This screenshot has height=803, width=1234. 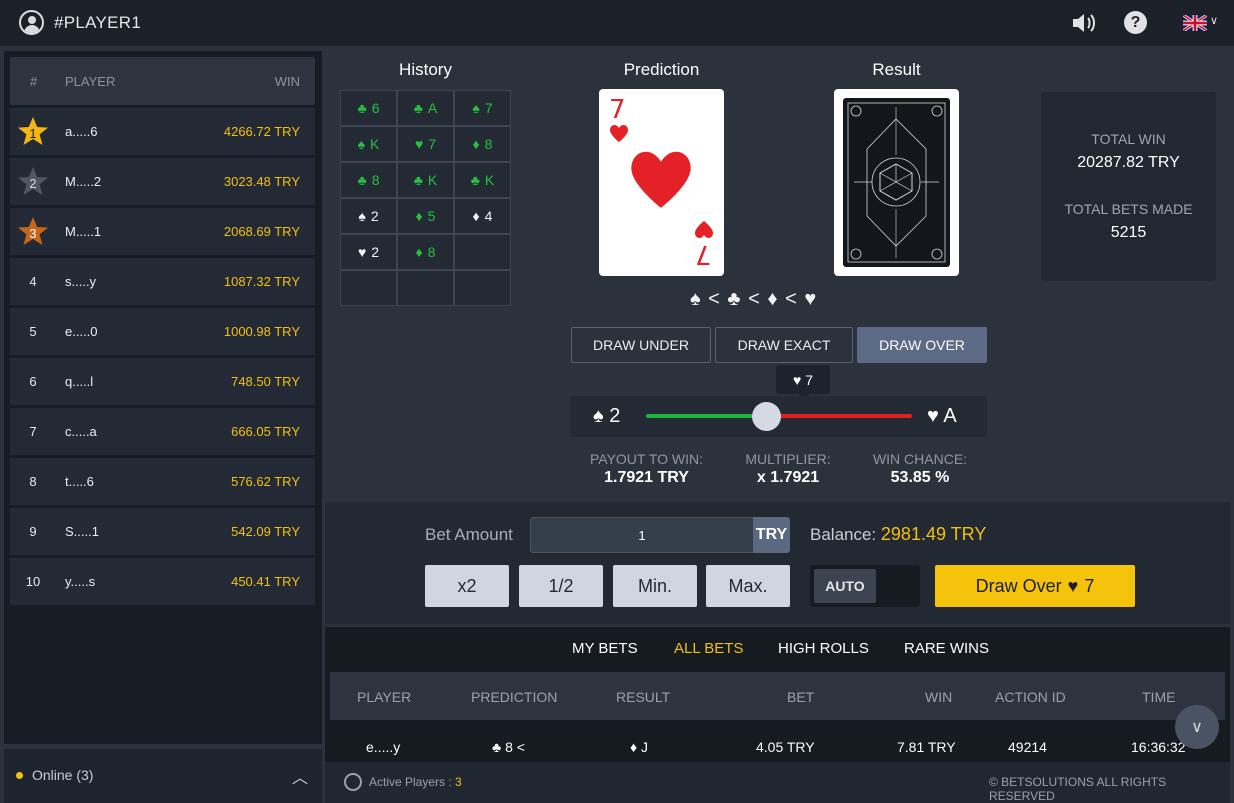 I want to click on double-bet-button: x2, so click(x=467, y=586).